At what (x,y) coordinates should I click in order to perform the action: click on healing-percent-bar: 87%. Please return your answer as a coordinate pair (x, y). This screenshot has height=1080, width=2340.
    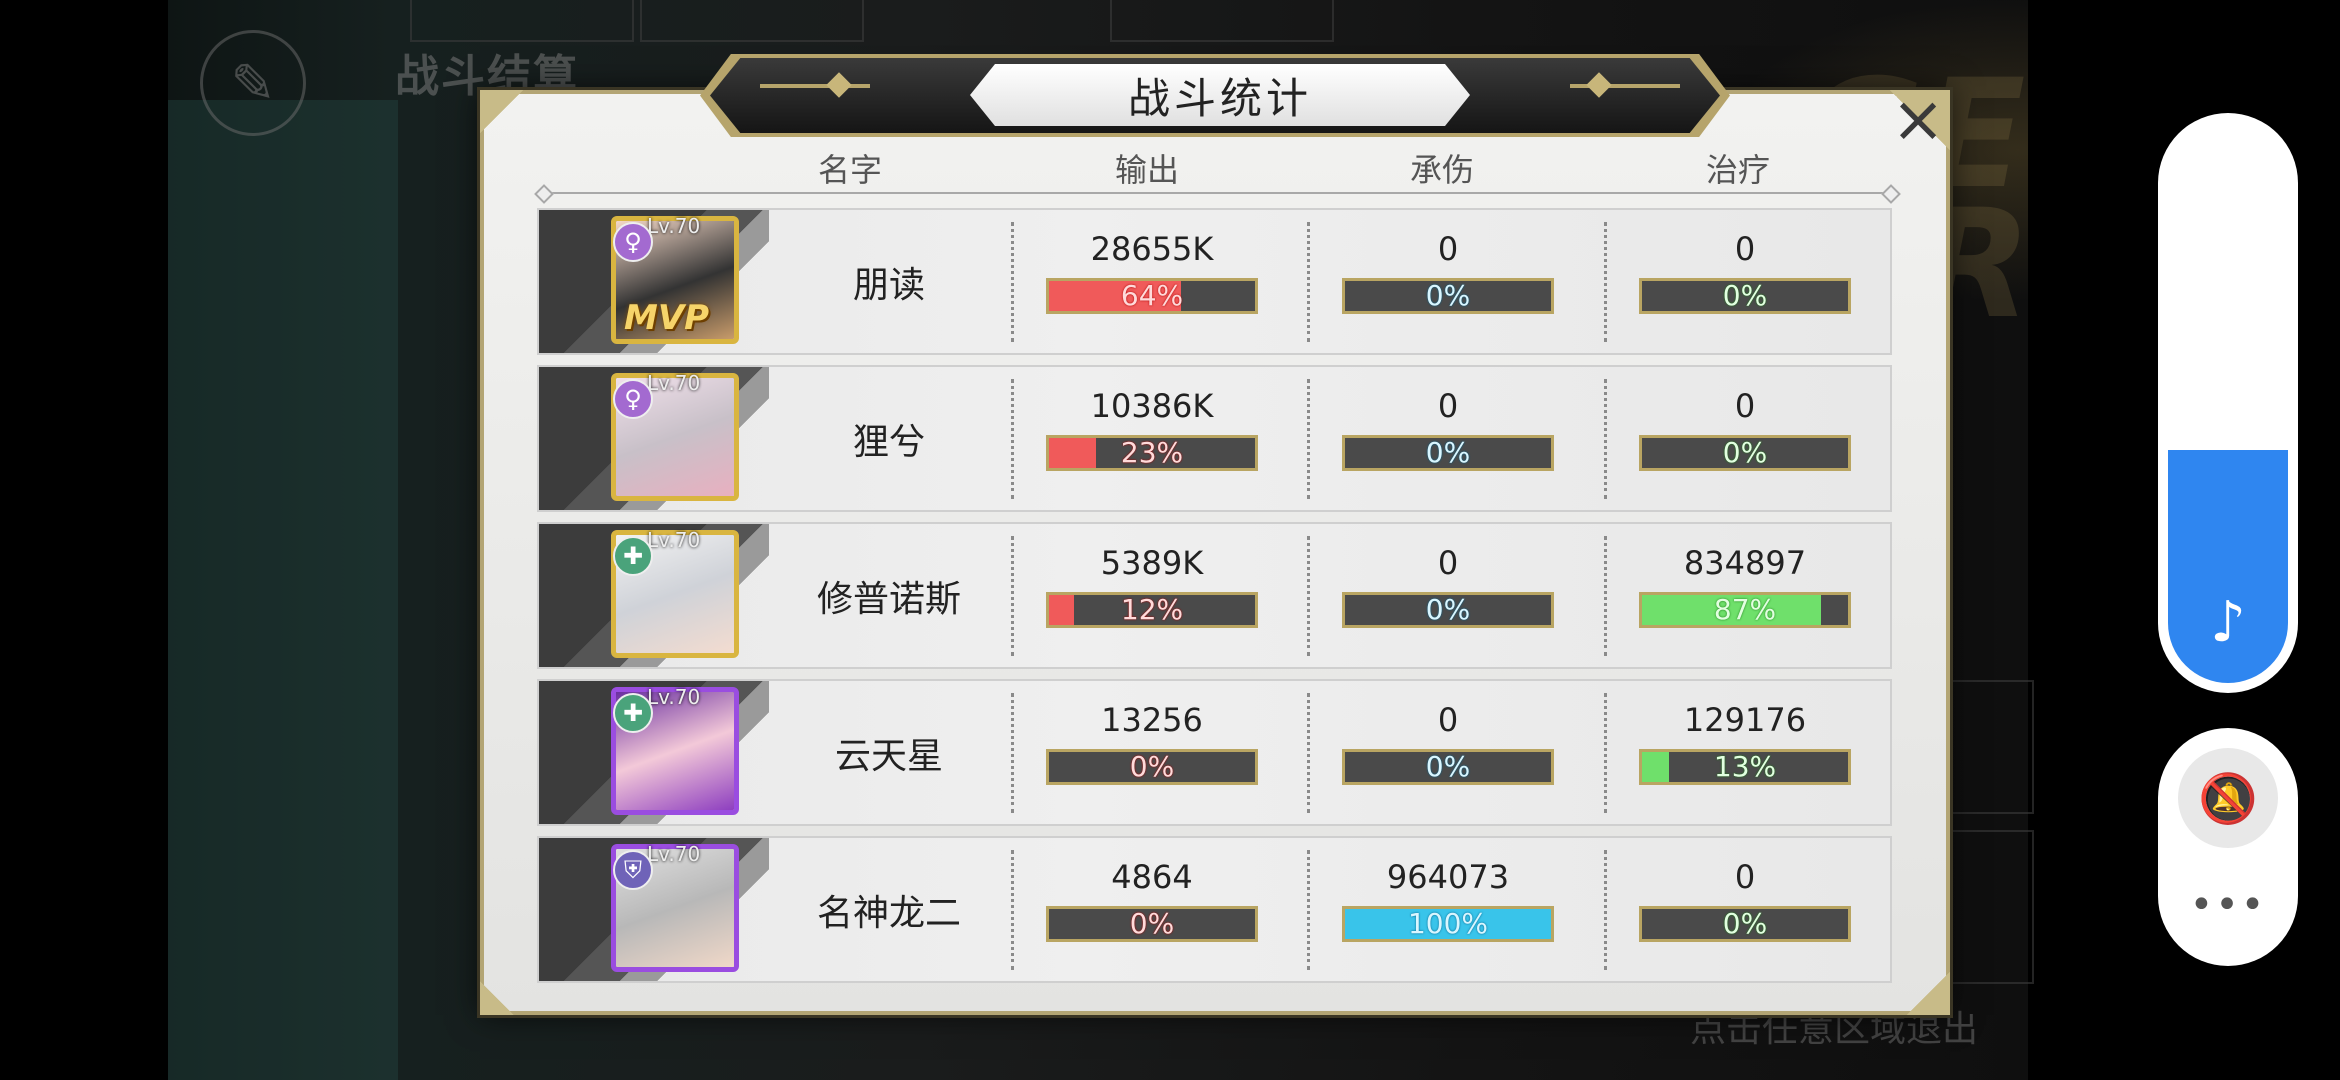
    Looking at the image, I should click on (1745, 610).